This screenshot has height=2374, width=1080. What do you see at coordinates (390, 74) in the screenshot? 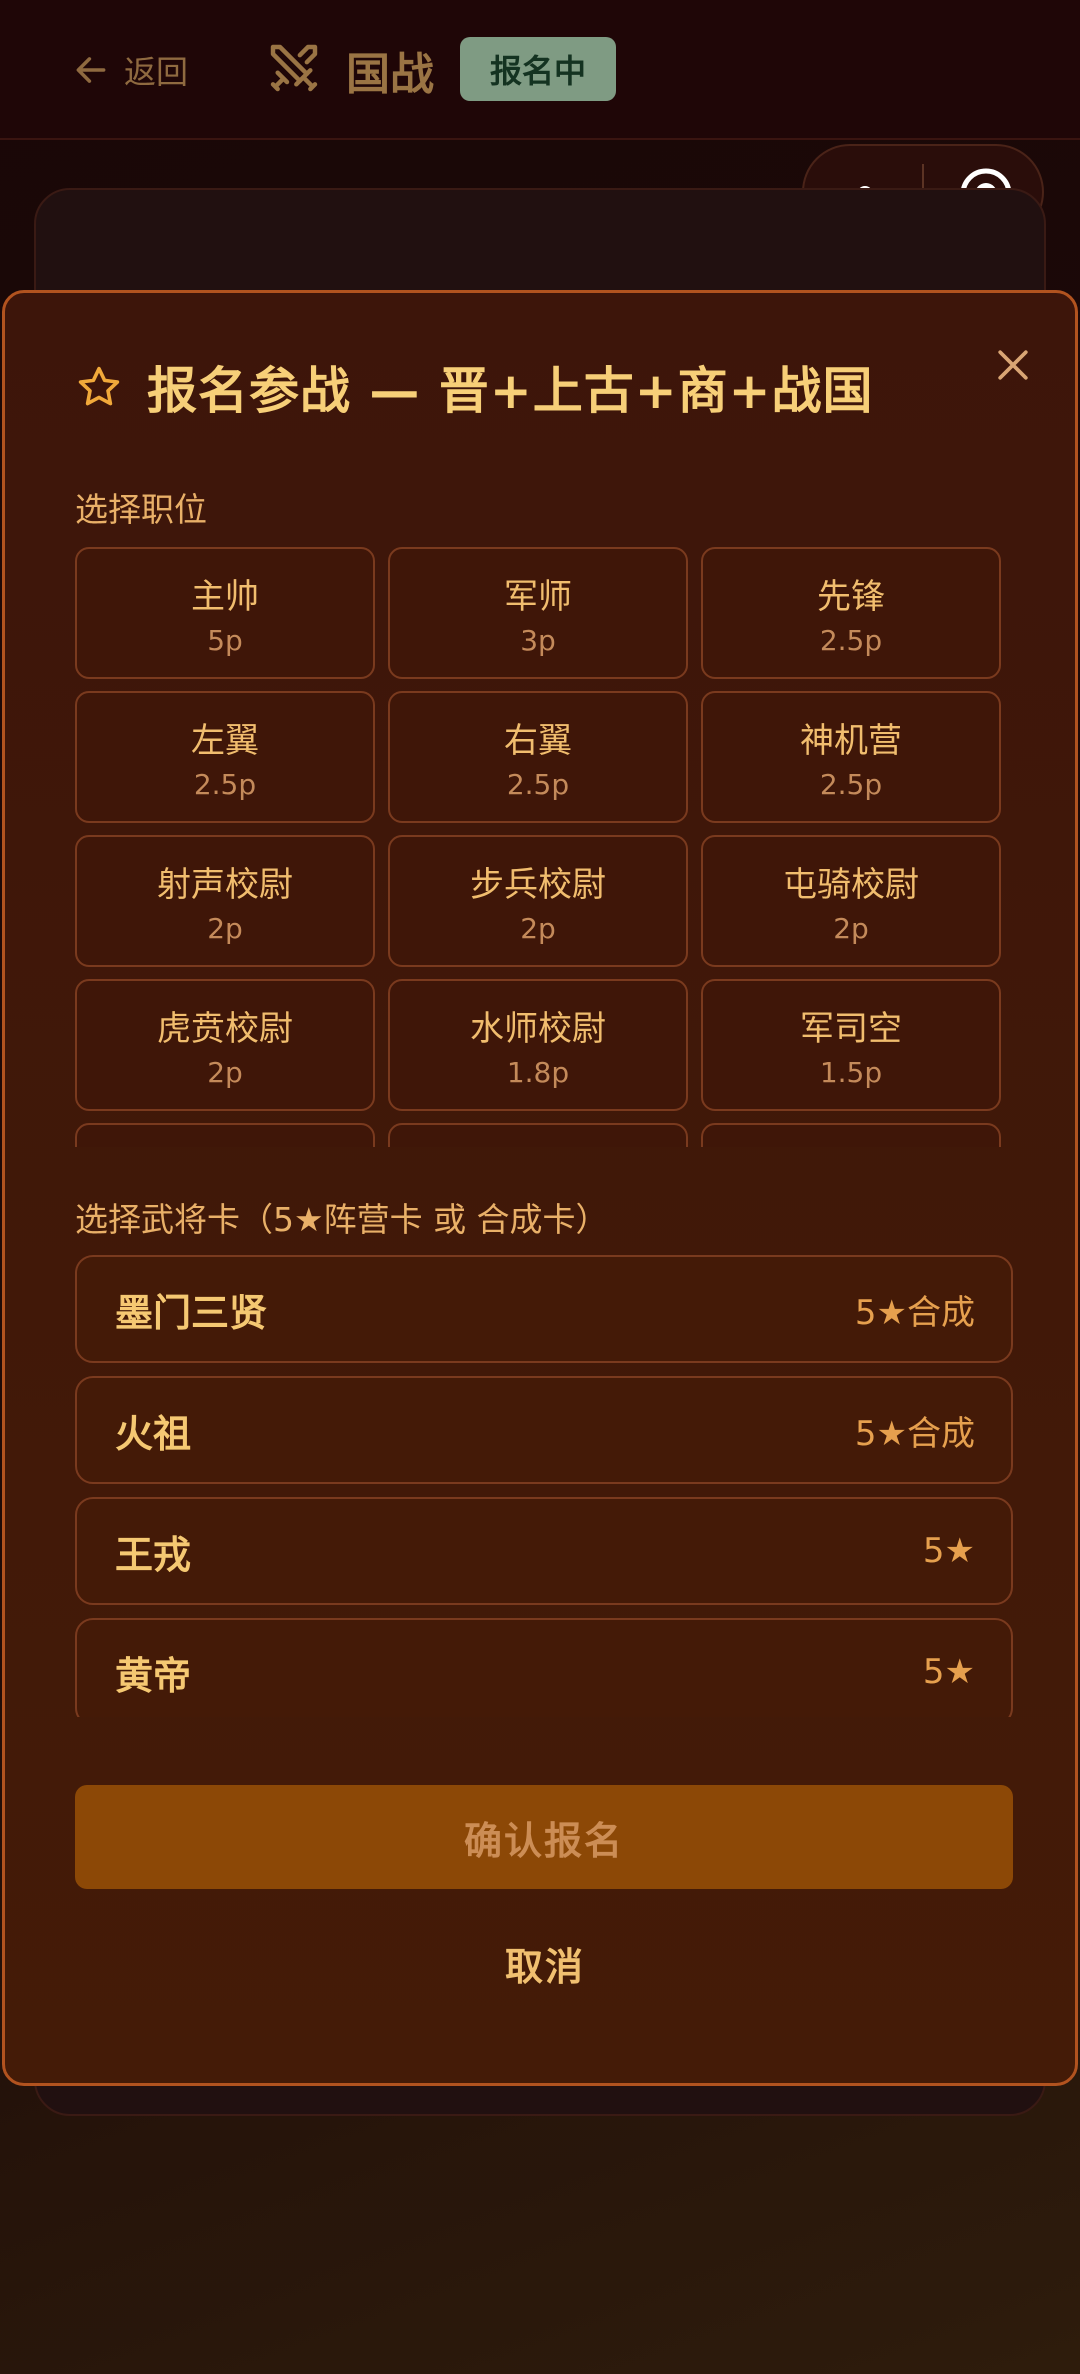
I see `page-title: 国战` at bounding box center [390, 74].